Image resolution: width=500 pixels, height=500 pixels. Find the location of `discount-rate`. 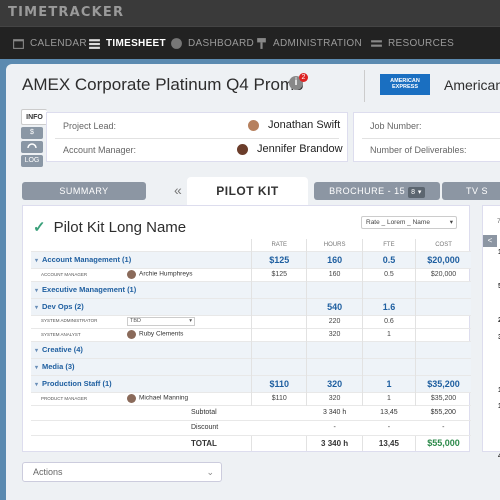

discount-rate is located at coordinates (279, 427).